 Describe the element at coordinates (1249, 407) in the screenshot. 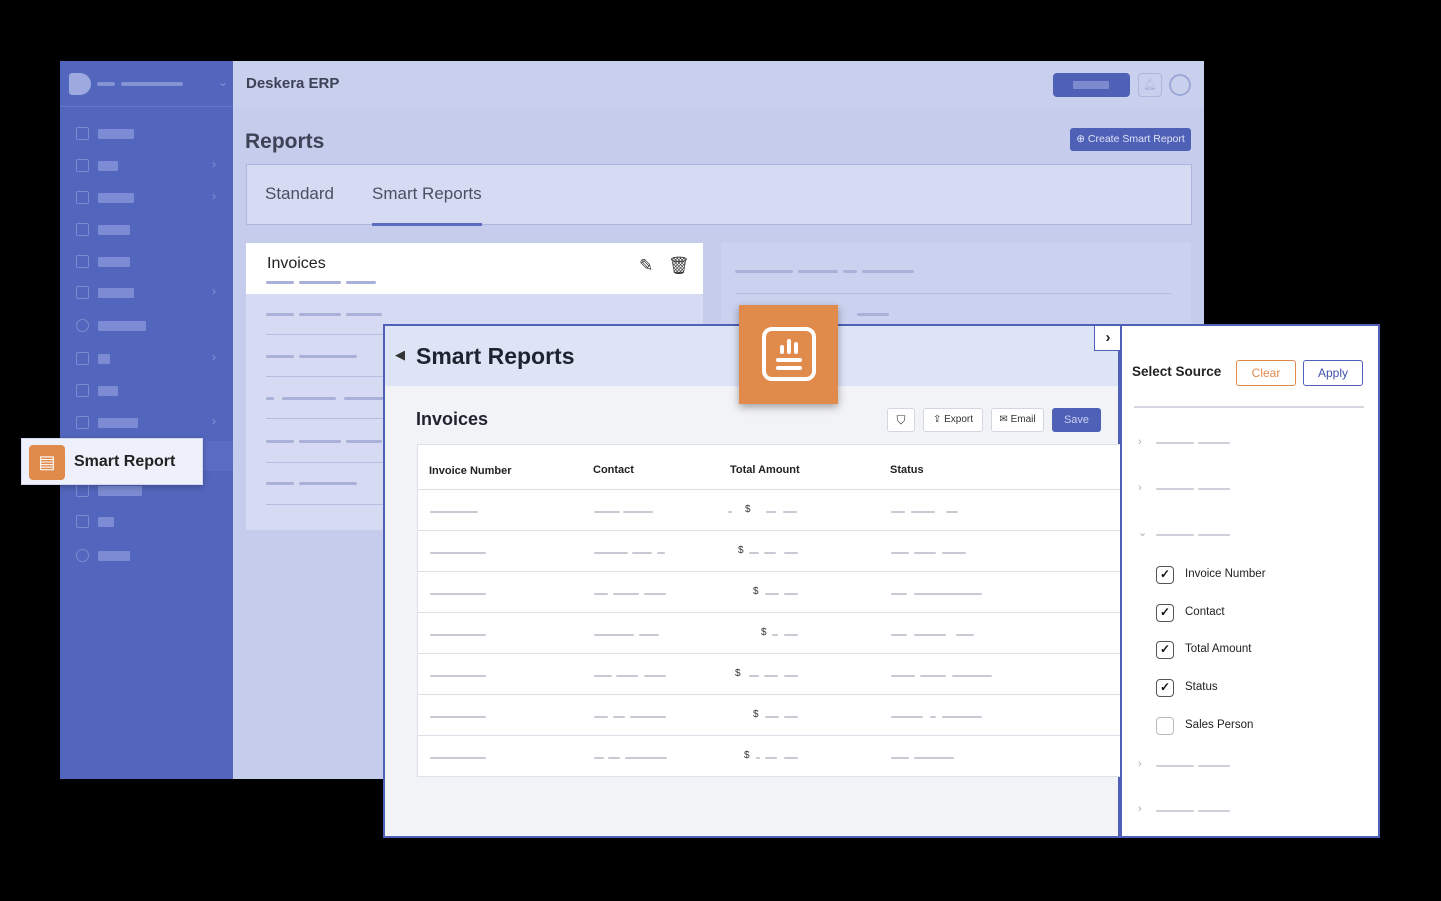

I see `divider` at that location.